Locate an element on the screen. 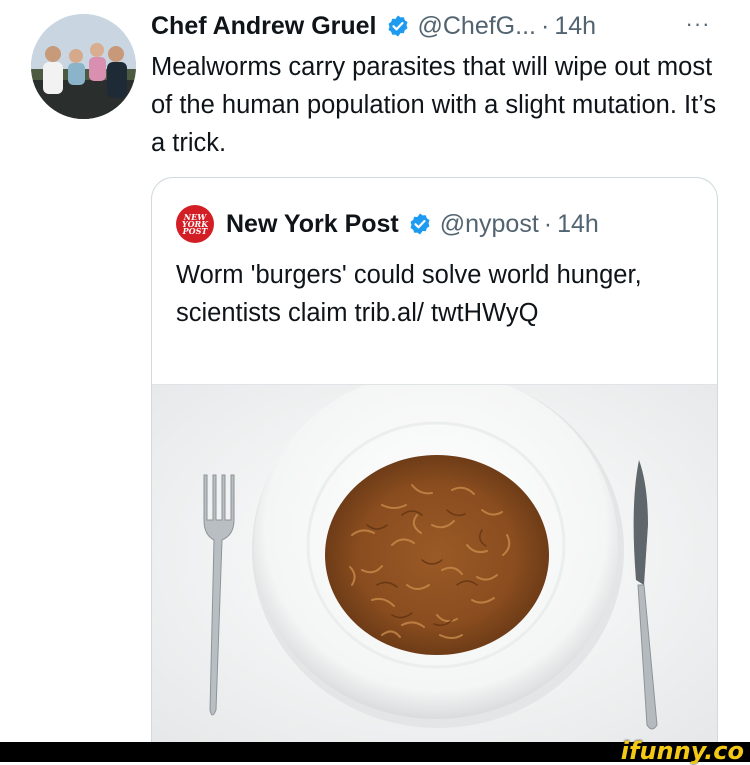 The height and width of the screenshot is (765, 750). author-avatar is located at coordinates (83, 66).